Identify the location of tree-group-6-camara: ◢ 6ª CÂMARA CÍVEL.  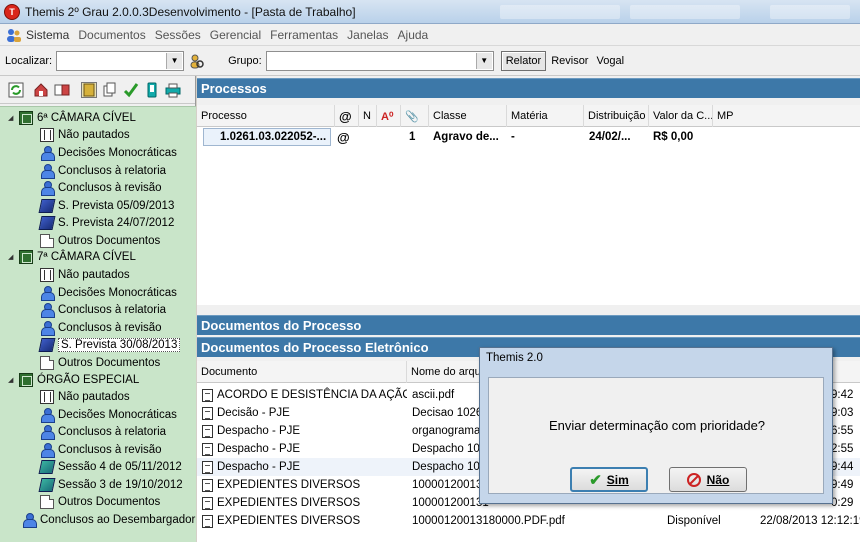
(72, 117).